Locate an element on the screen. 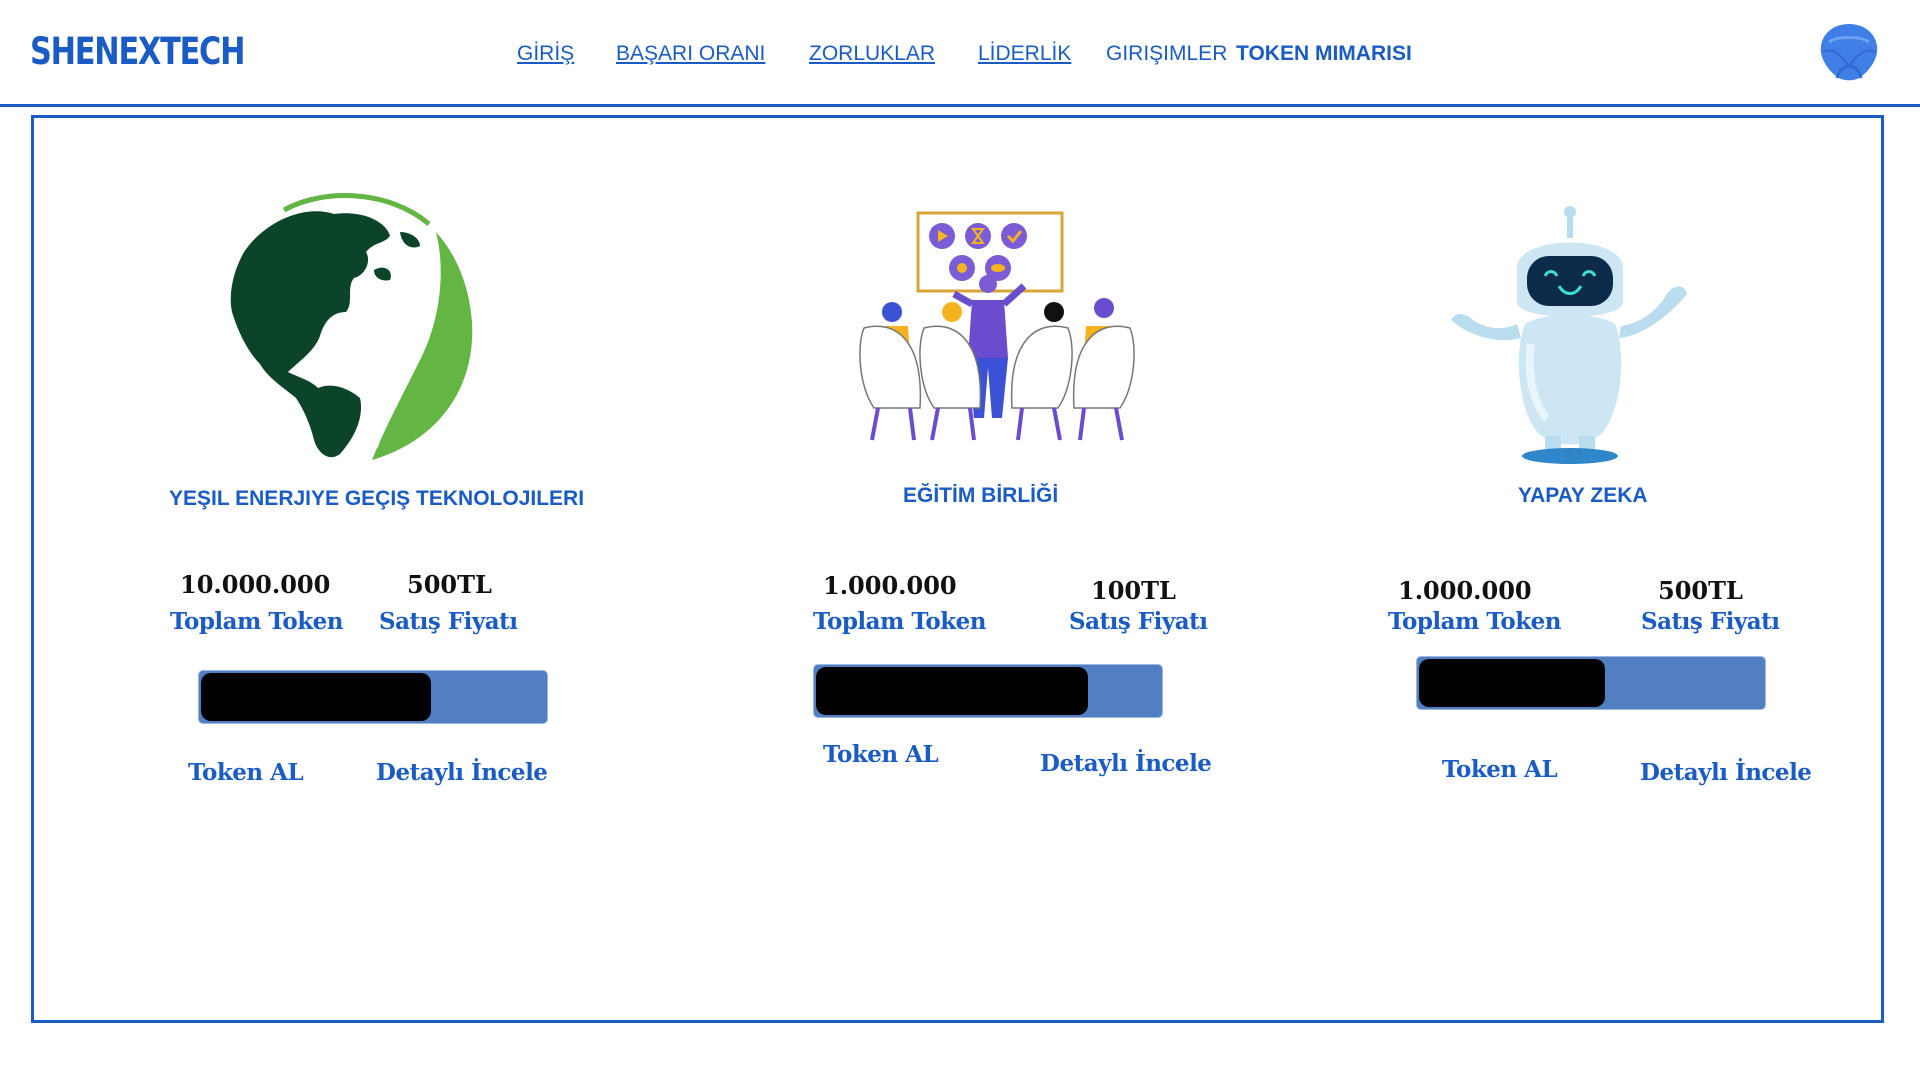 This screenshot has height=1080, width=1920. site-logo: SHENEXTECH is located at coordinates (137, 51).